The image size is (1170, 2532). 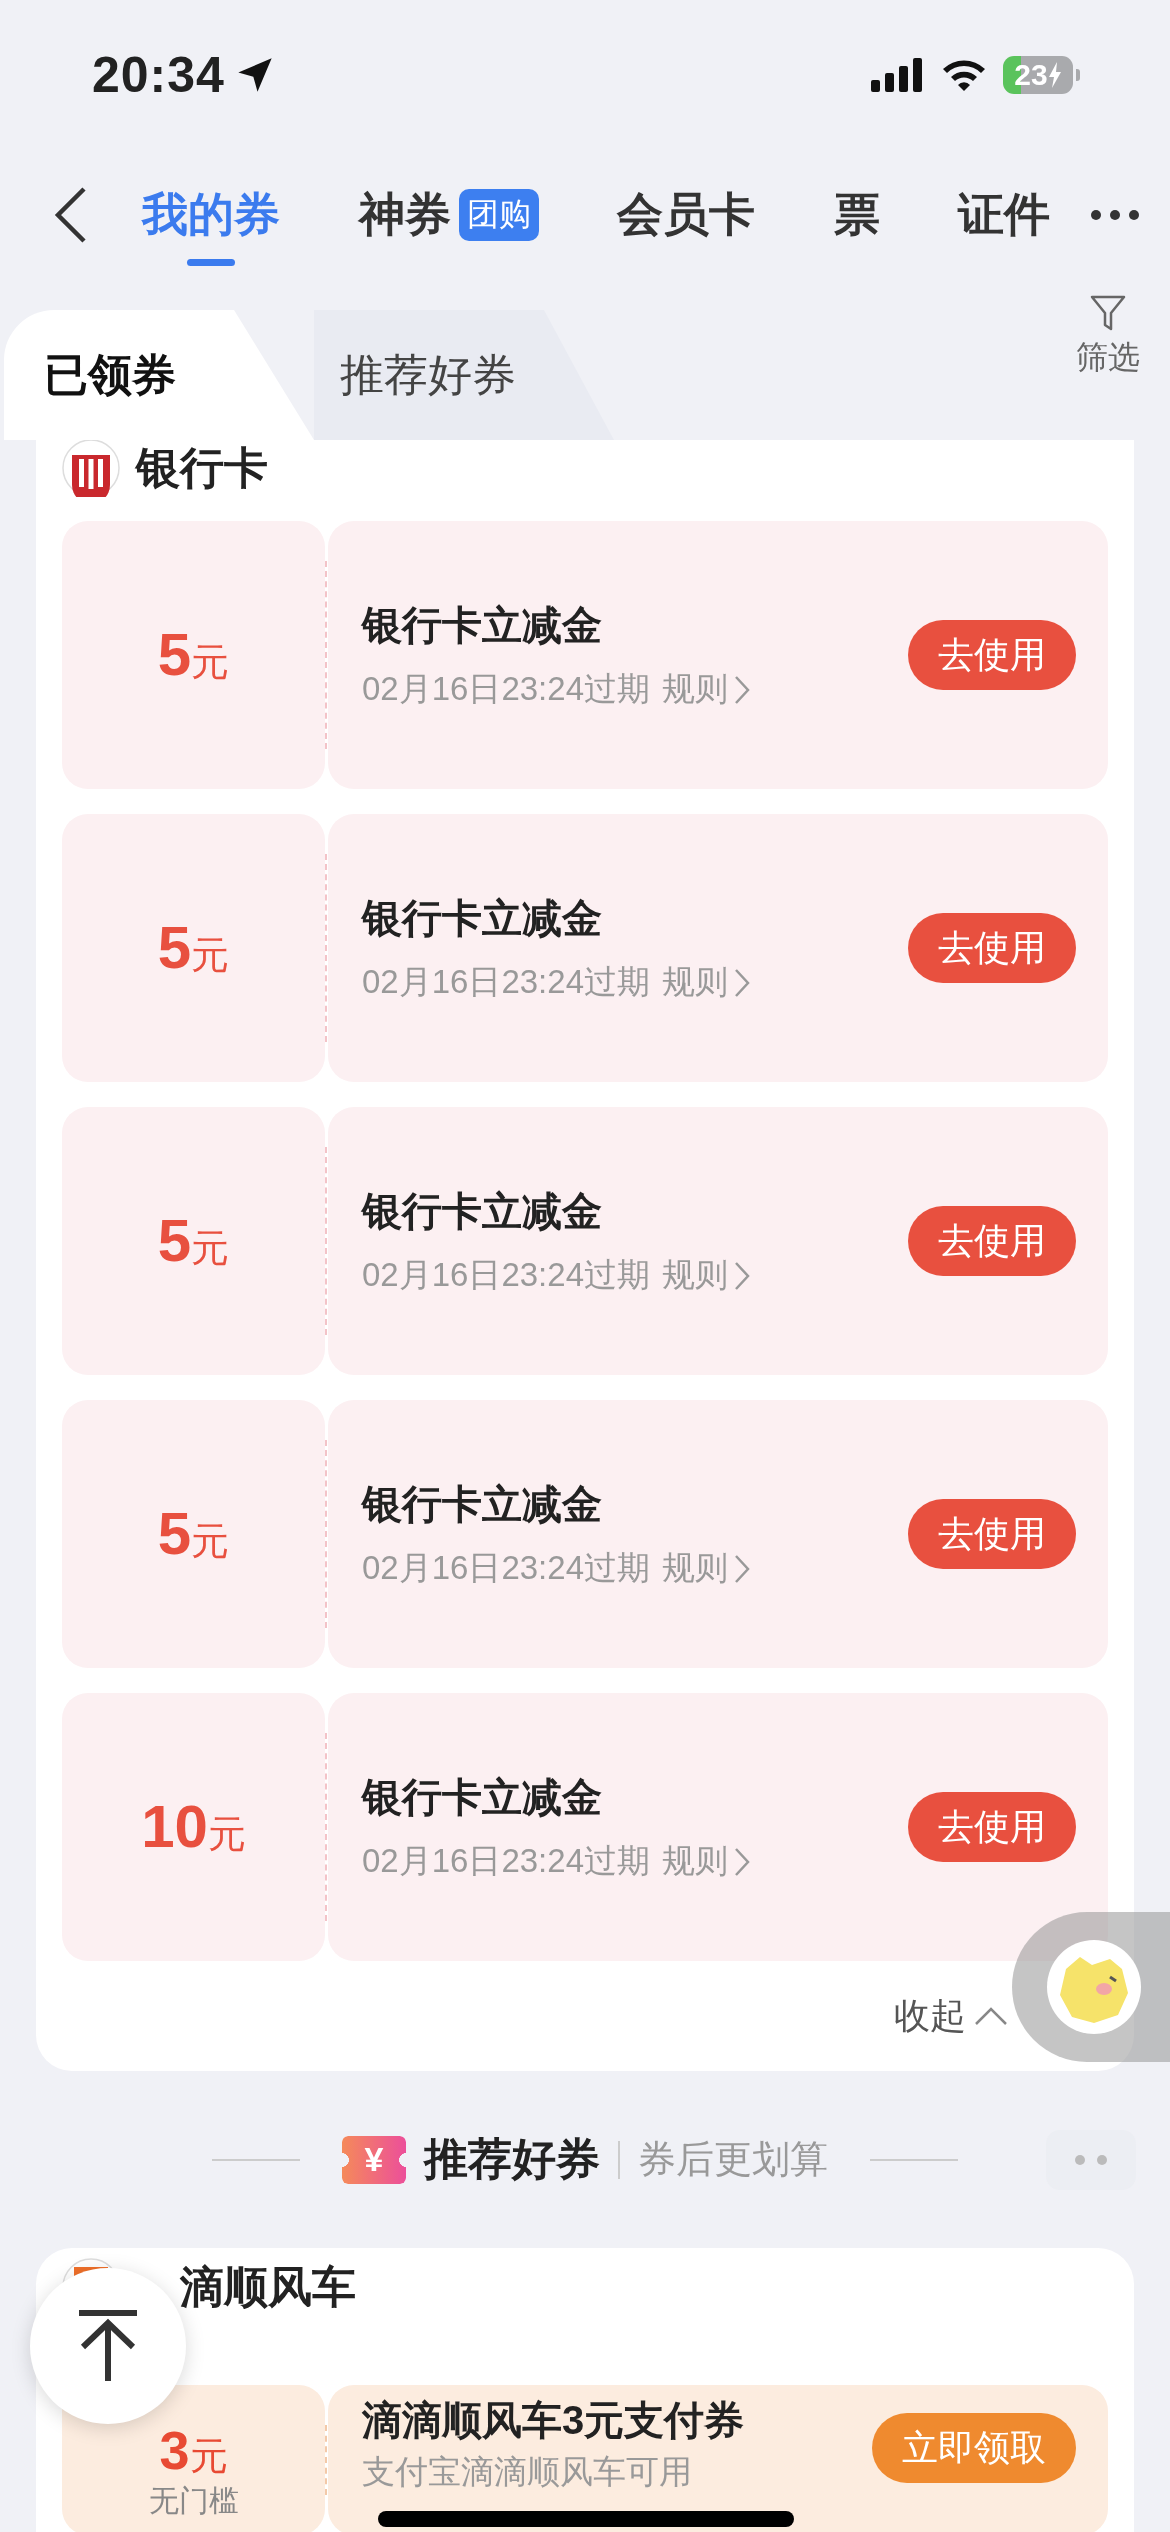 I want to click on nav-tab: 神券 团购, so click(x=448, y=221).